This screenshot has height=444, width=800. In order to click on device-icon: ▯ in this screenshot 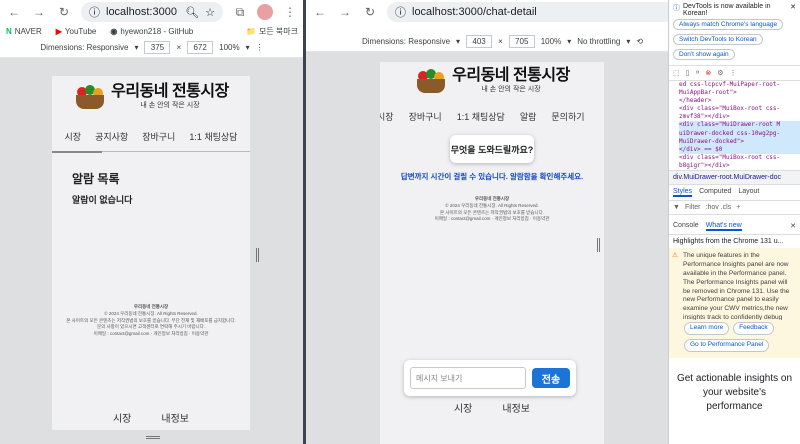, I will do `click(688, 73)`.